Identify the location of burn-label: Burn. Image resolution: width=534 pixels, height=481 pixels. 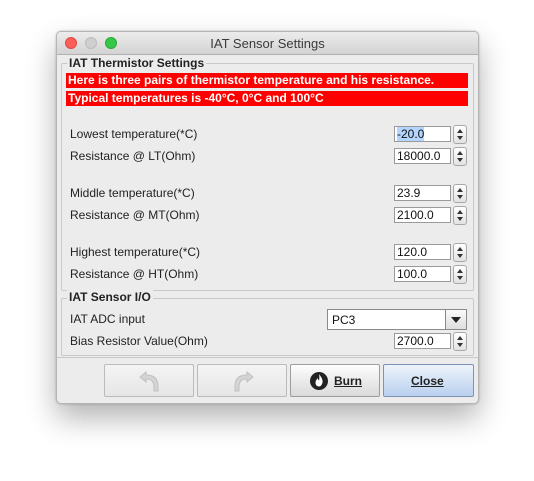
(348, 381).